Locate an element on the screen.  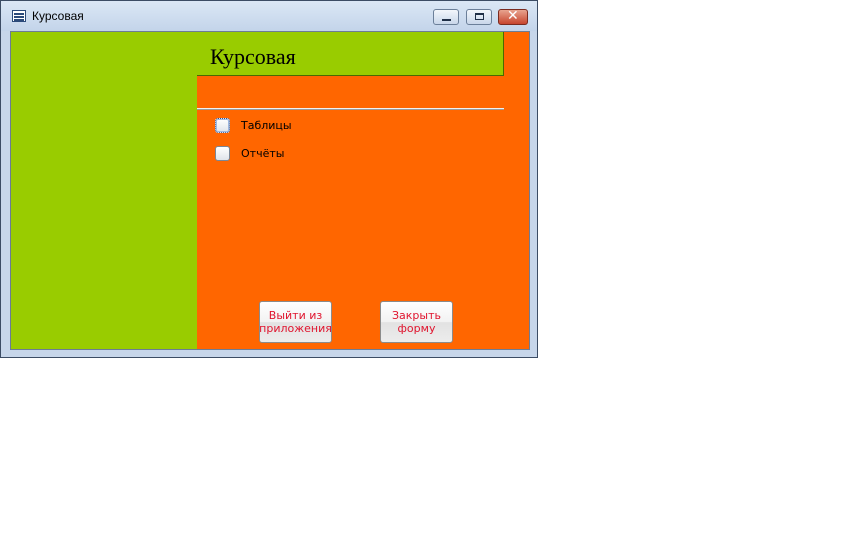
form-header-title: Курсовая is located at coordinates (253, 56).